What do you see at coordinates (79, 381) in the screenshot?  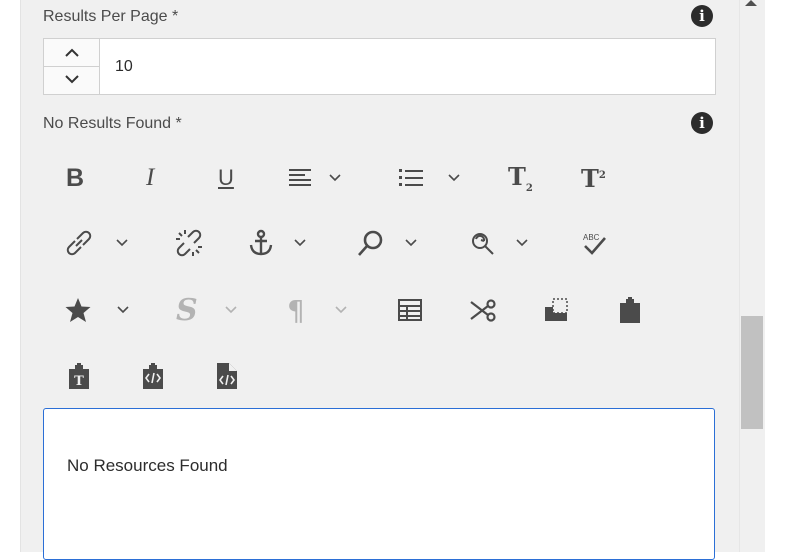 I see `svg-text: T` at bounding box center [79, 381].